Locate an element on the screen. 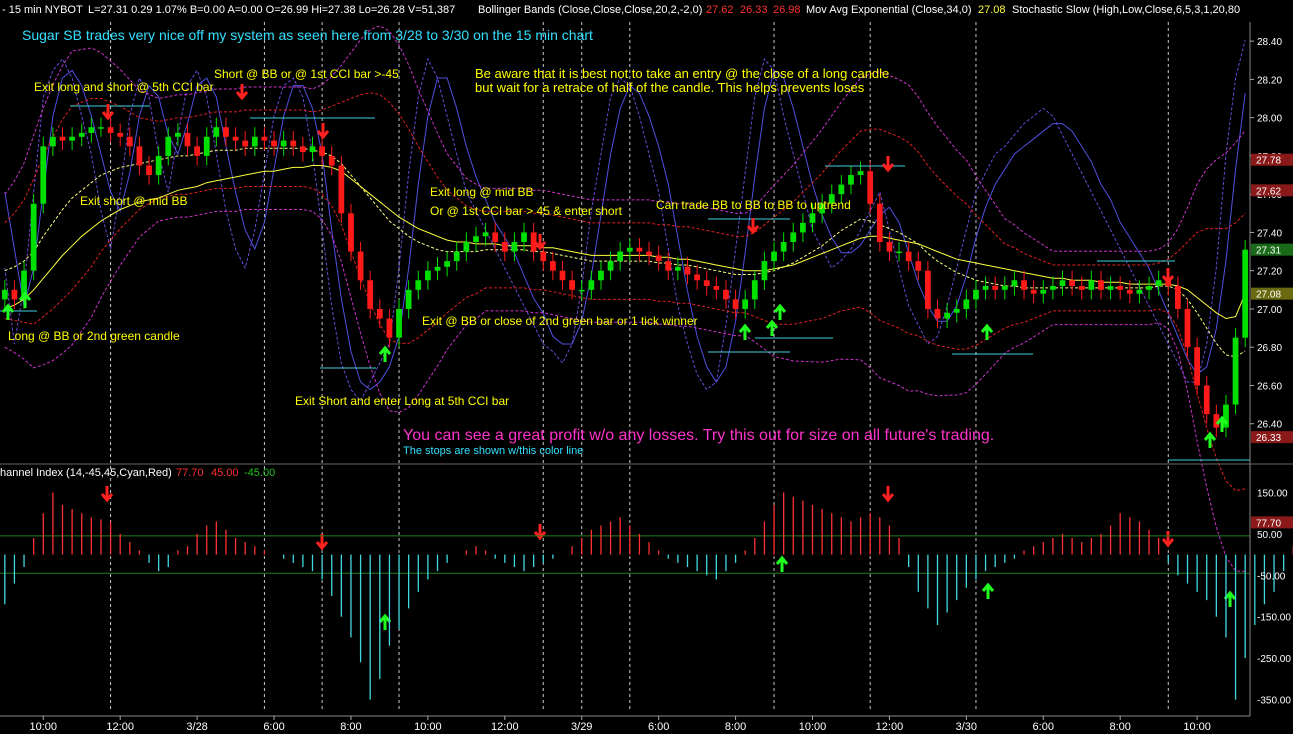 This screenshot has width=1293, height=734. x-tick-label: 8:00 is located at coordinates (1119, 727).